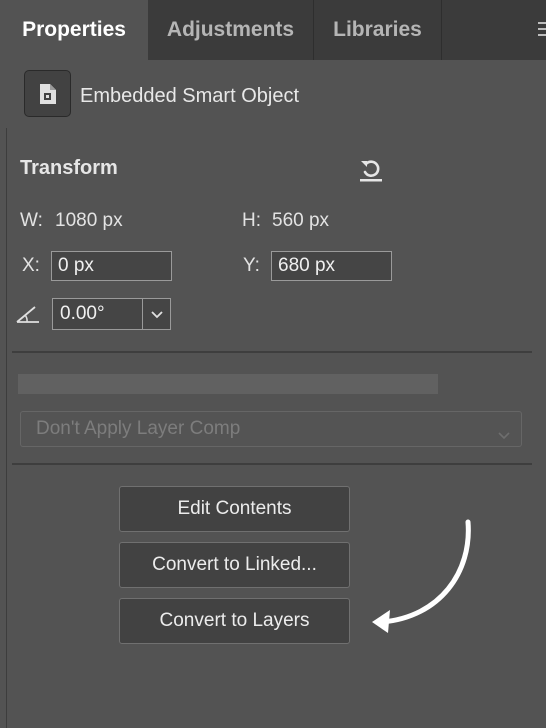 The height and width of the screenshot is (728, 546). Describe the element at coordinates (31, 220) in the screenshot. I see `width-label: W:` at that location.